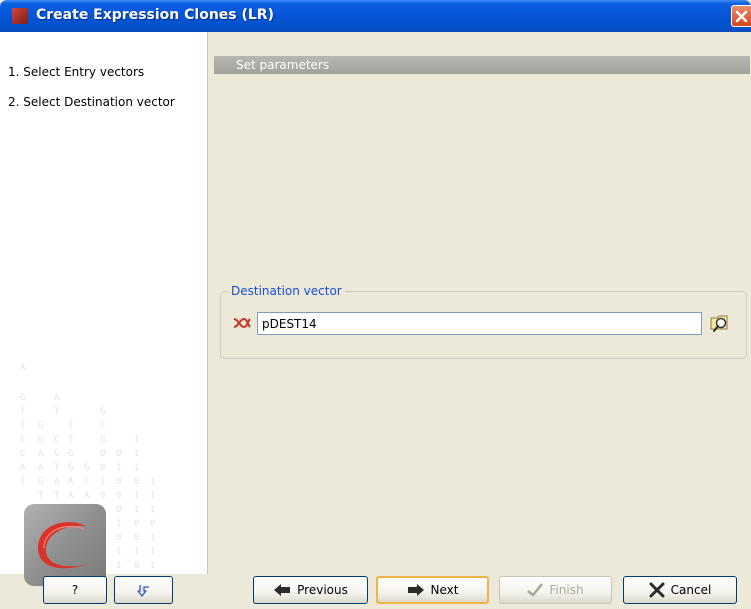 The width and height of the screenshot is (751, 609). What do you see at coordinates (242, 323) in the screenshot?
I see `sequence-icon` at bounding box center [242, 323].